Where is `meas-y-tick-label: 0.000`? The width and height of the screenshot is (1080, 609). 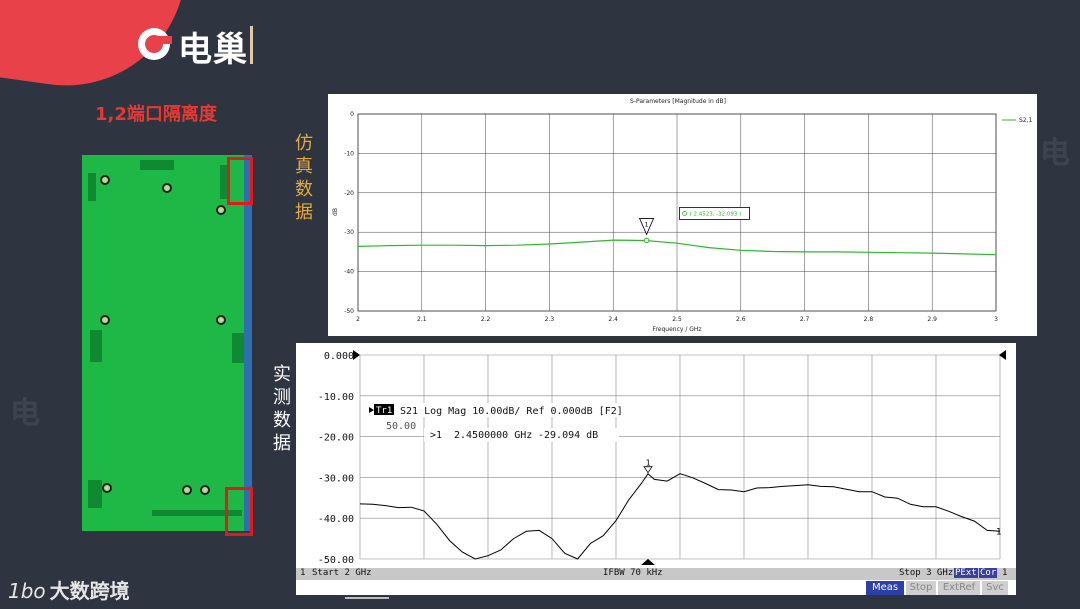
meas-y-tick-label: 0.000 is located at coordinates (339, 356).